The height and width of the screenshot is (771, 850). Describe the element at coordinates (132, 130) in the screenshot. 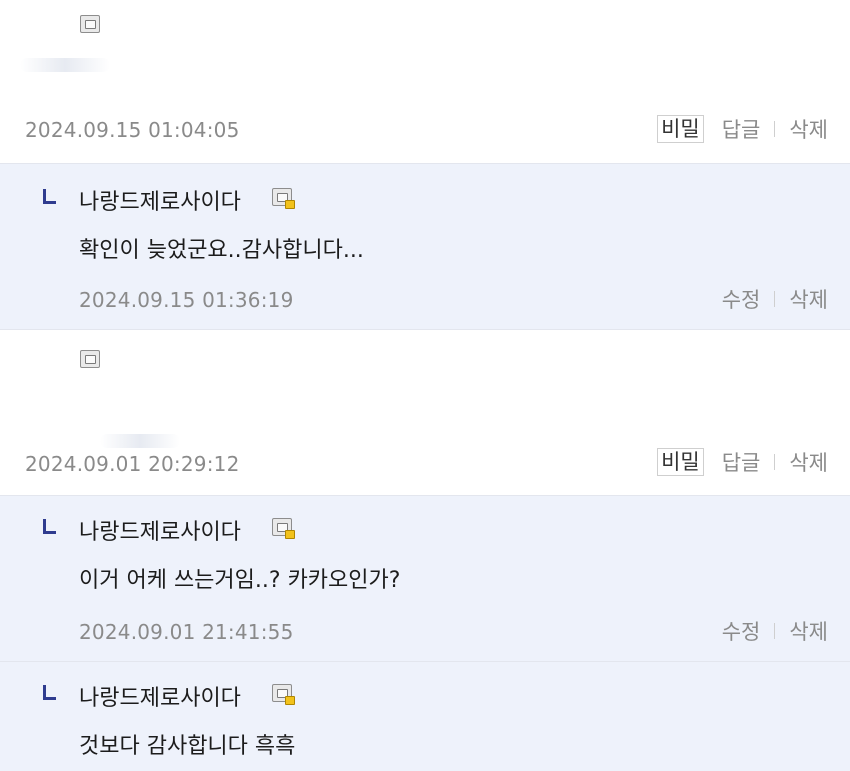

I see `comment-date: 2024.09.15 01:04:05` at that location.